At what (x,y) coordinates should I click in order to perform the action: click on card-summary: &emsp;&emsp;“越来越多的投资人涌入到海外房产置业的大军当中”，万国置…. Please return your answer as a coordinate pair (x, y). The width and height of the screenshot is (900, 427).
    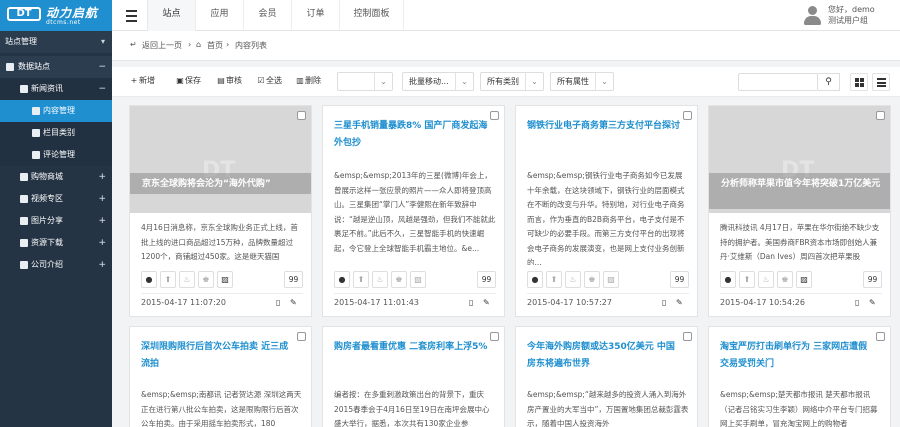
    Looking at the image, I should click on (608, 408).